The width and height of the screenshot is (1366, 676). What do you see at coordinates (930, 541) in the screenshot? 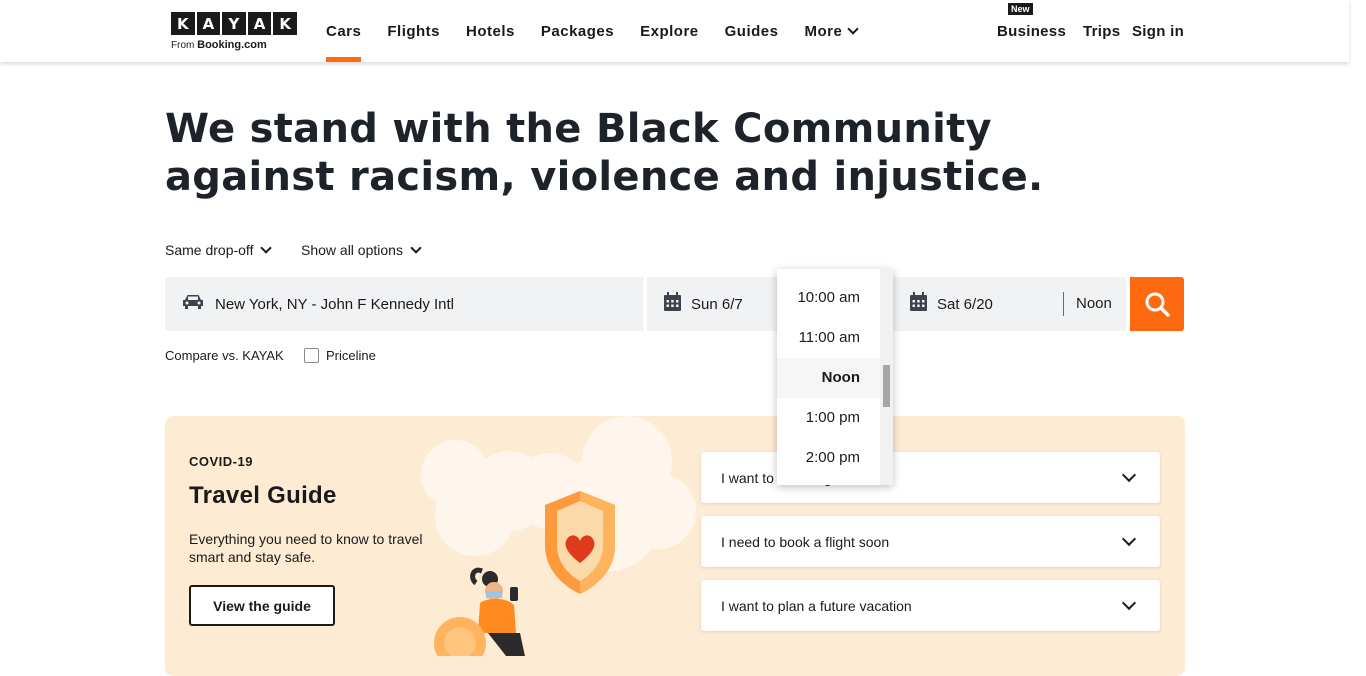
I see `accordion-book-flight: I need to book a flight soon` at bounding box center [930, 541].